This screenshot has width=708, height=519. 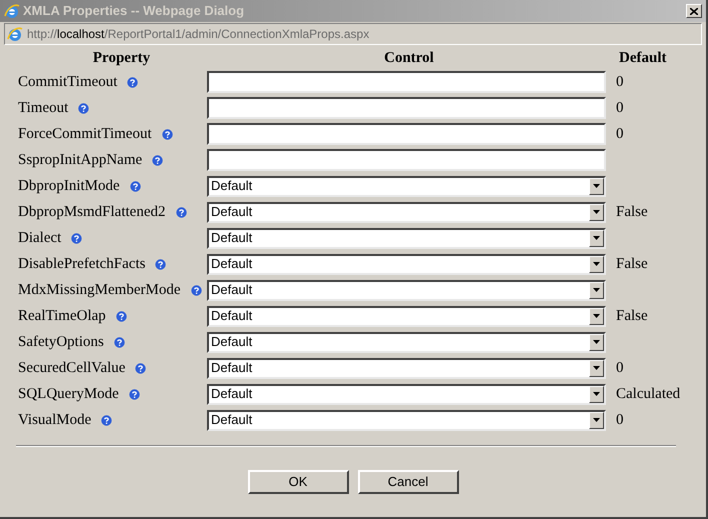 What do you see at coordinates (40, 238) in the screenshot?
I see `property-label: Dialect` at bounding box center [40, 238].